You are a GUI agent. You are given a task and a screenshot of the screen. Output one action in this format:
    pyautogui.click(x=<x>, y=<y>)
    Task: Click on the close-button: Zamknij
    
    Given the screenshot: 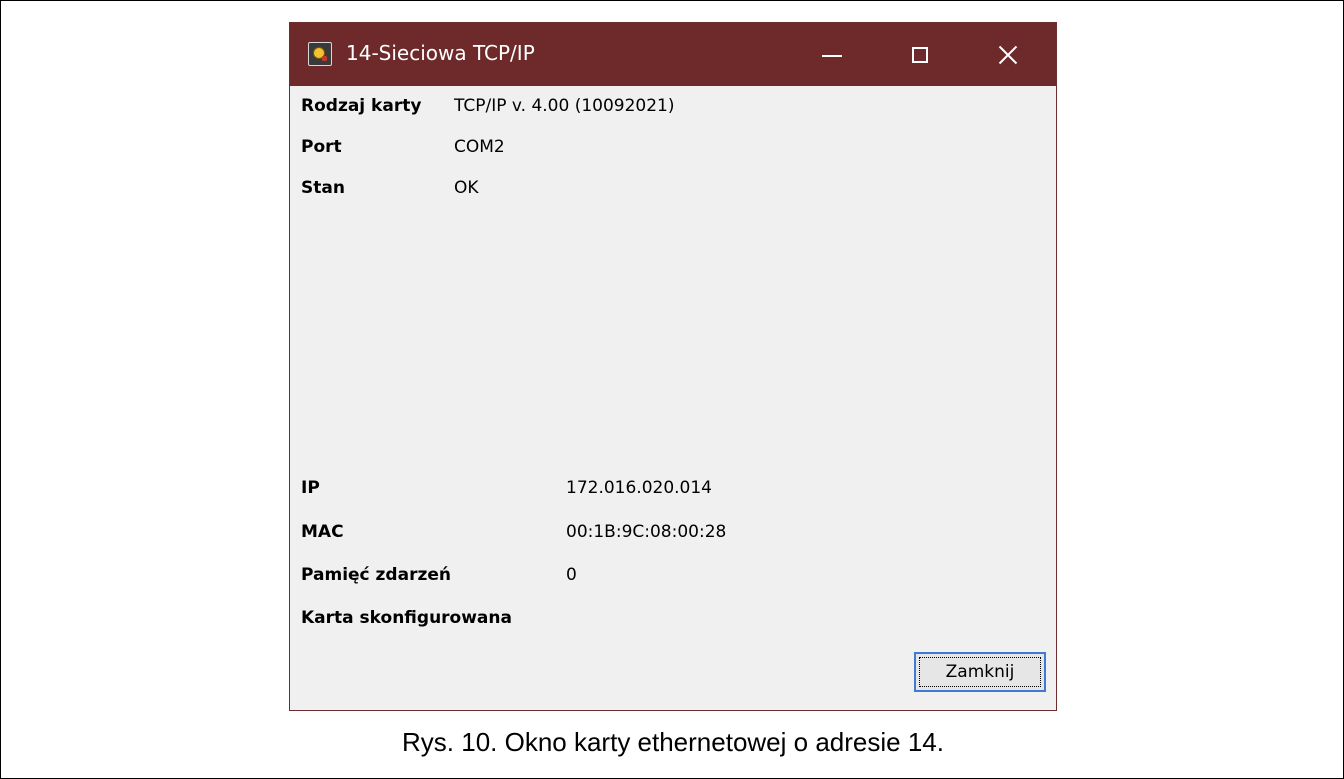 What is the action you would take?
    pyautogui.click(x=980, y=672)
    